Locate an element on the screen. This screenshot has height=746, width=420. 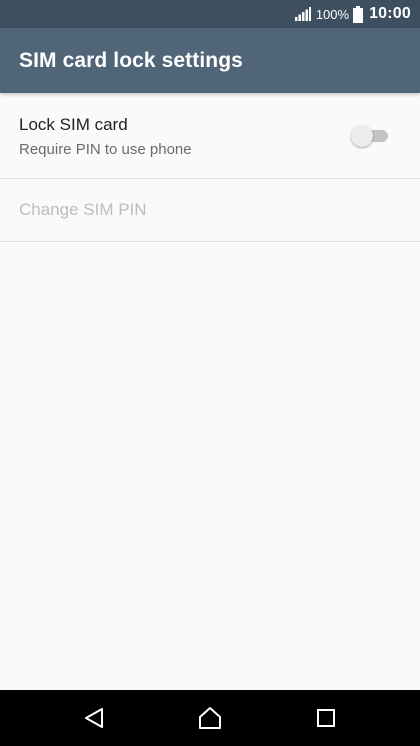
recent-apps-icon is located at coordinates (326, 718).